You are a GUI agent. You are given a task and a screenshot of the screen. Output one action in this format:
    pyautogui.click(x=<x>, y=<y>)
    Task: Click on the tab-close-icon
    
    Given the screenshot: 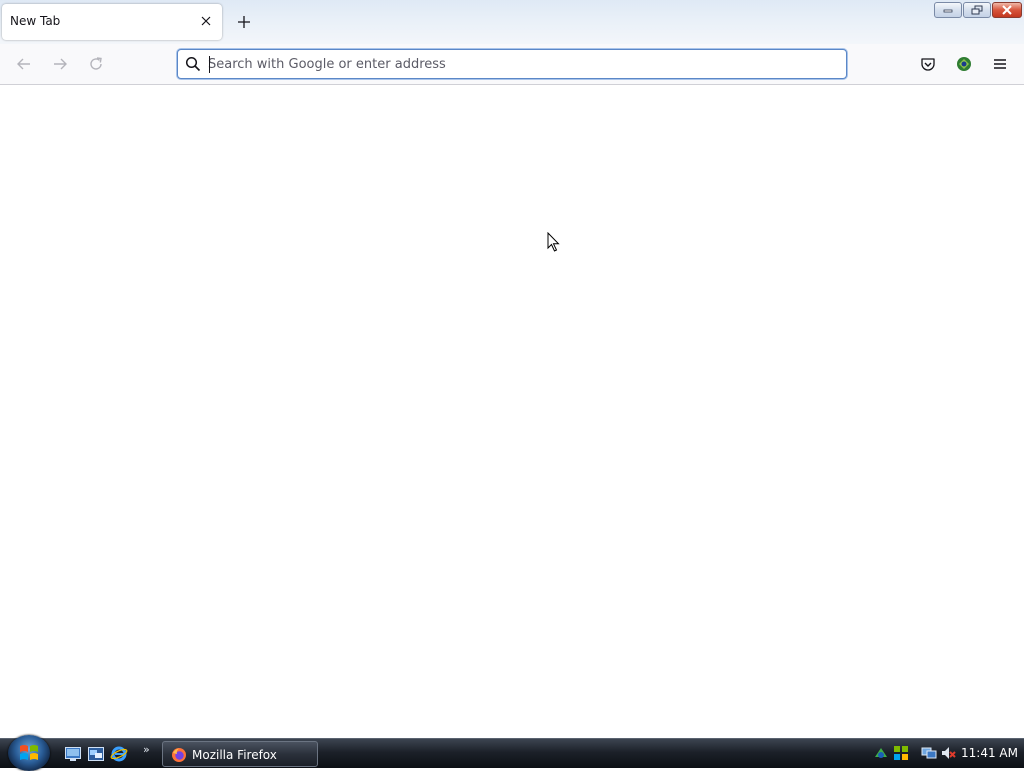 What is the action you would take?
    pyautogui.click(x=206, y=21)
    